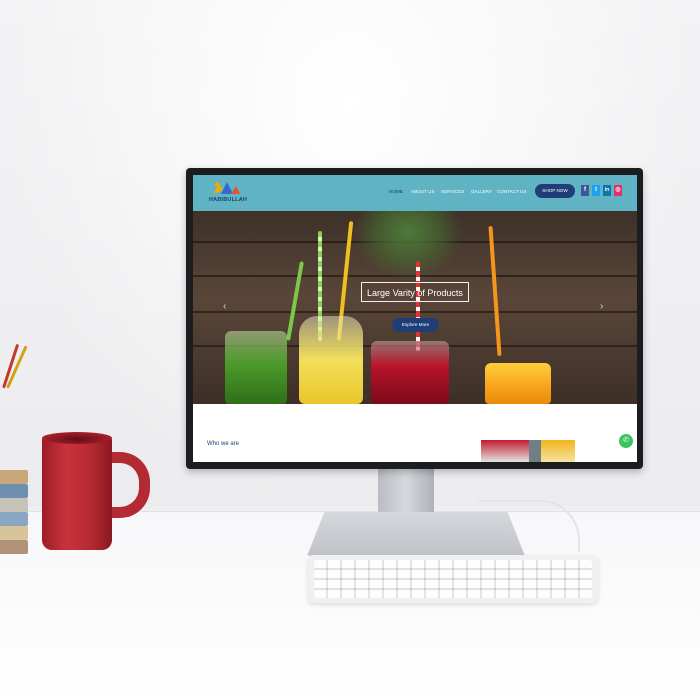  Describe the element at coordinates (535, 451) in the screenshot. I see `about-image-divider` at that location.